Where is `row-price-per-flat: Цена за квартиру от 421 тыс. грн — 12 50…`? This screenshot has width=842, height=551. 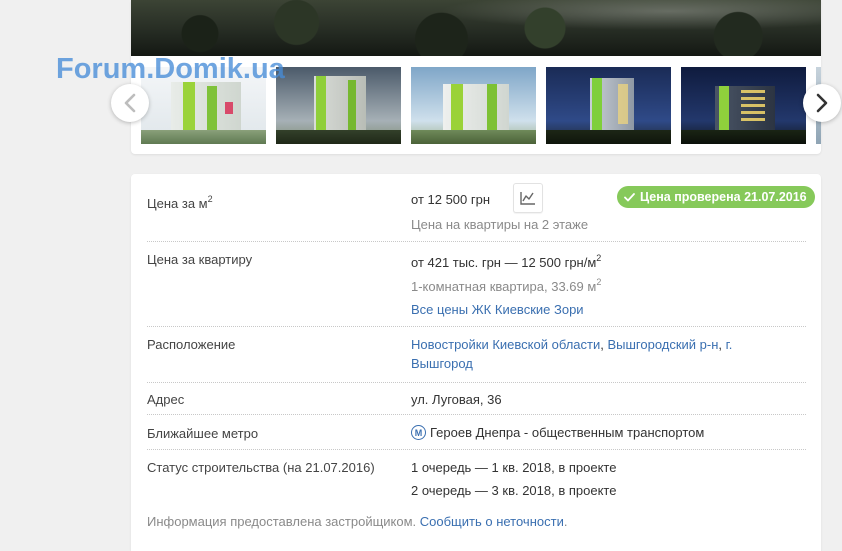
row-price-per-flat: Цена за квартиру от 421 тыс. грн — 12 50… is located at coordinates (476, 284).